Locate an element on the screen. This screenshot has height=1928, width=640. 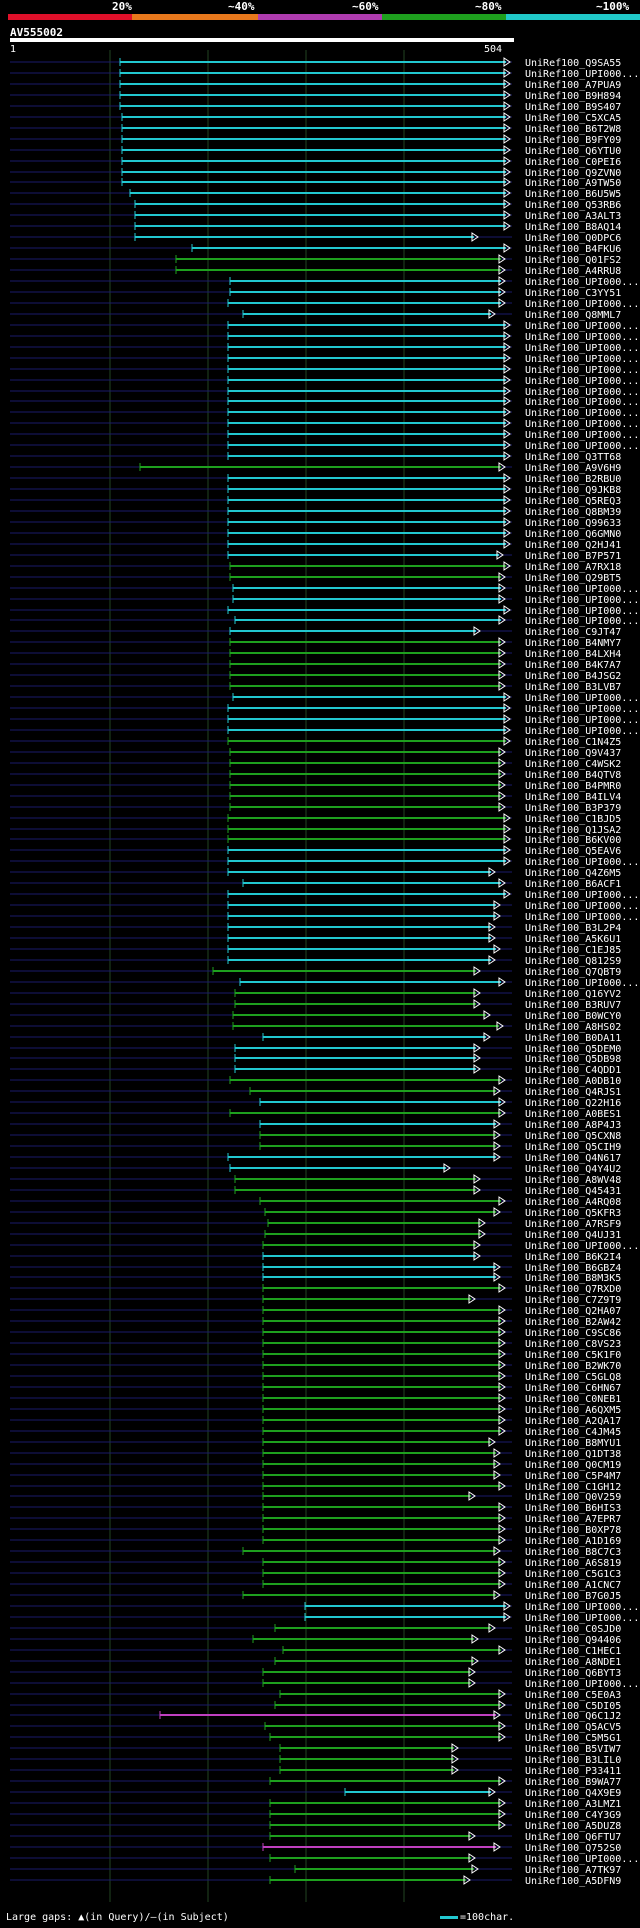
hit-label: UniRef100_B7P571 is located at coordinates (573, 556).